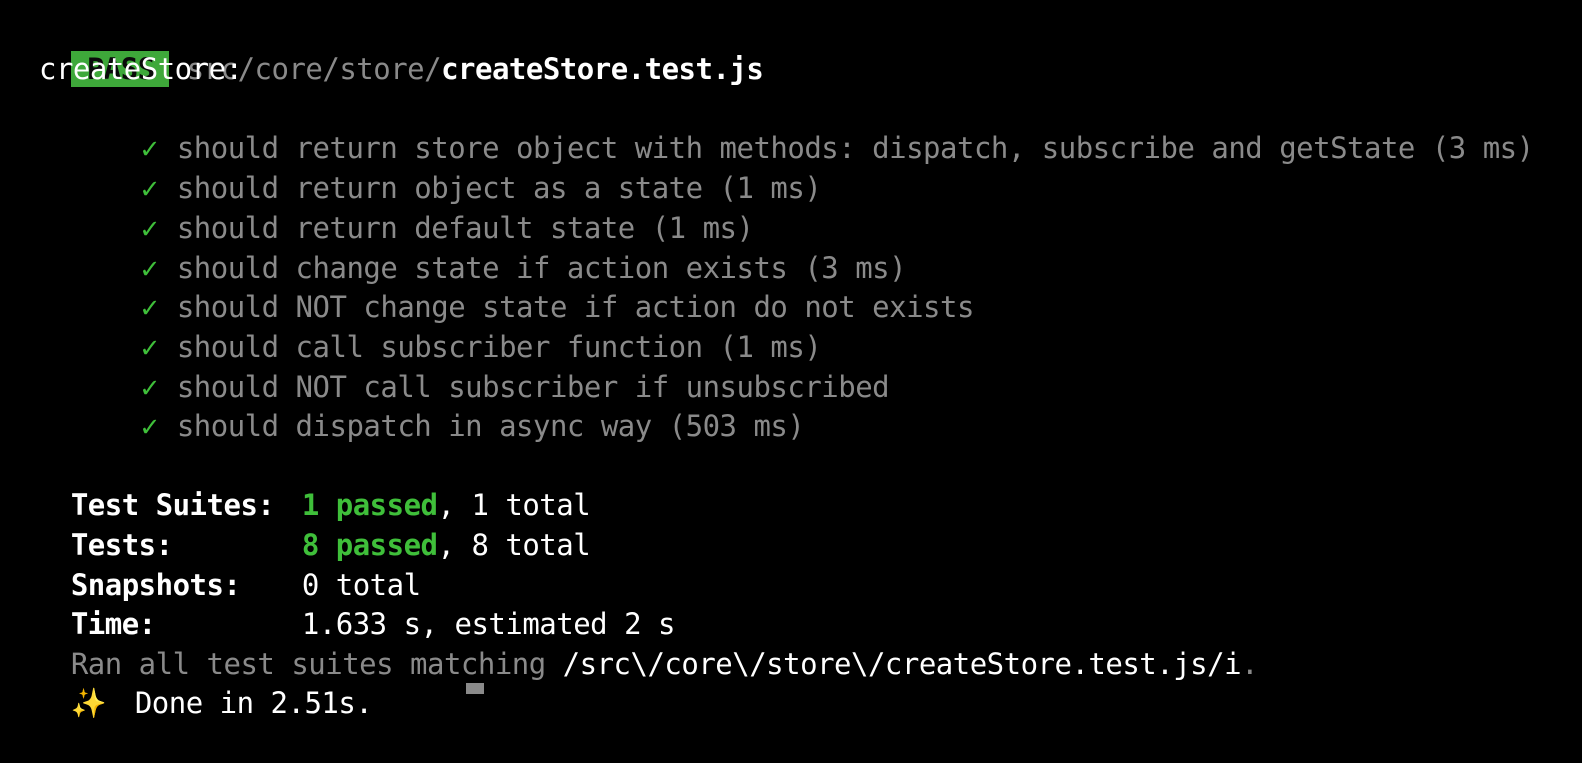 Image resolution: width=1582 pixels, height=763 pixels. What do you see at coordinates (188, 681) in the screenshot?
I see `done-line: ✨ Done in 2.51s.` at bounding box center [188, 681].